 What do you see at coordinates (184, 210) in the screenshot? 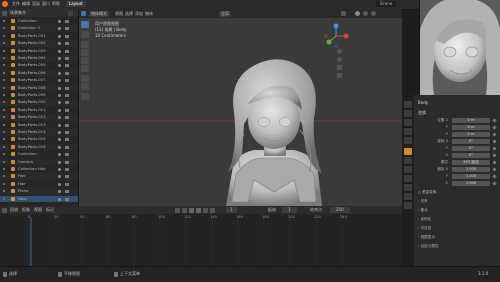
I see `prev-keyframe-icon` at bounding box center [184, 210].